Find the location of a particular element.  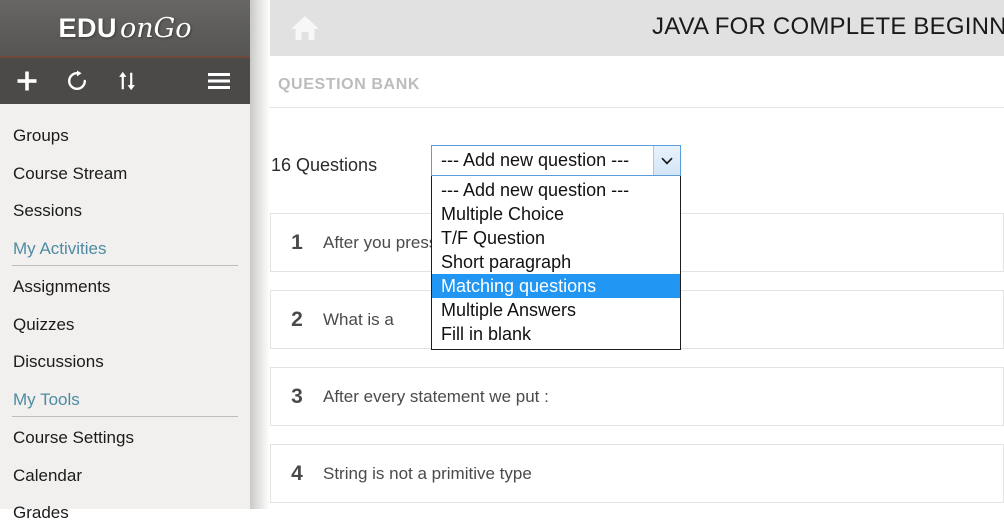

sidebar-section-my-activities: My Activities is located at coordinates (125, 247).